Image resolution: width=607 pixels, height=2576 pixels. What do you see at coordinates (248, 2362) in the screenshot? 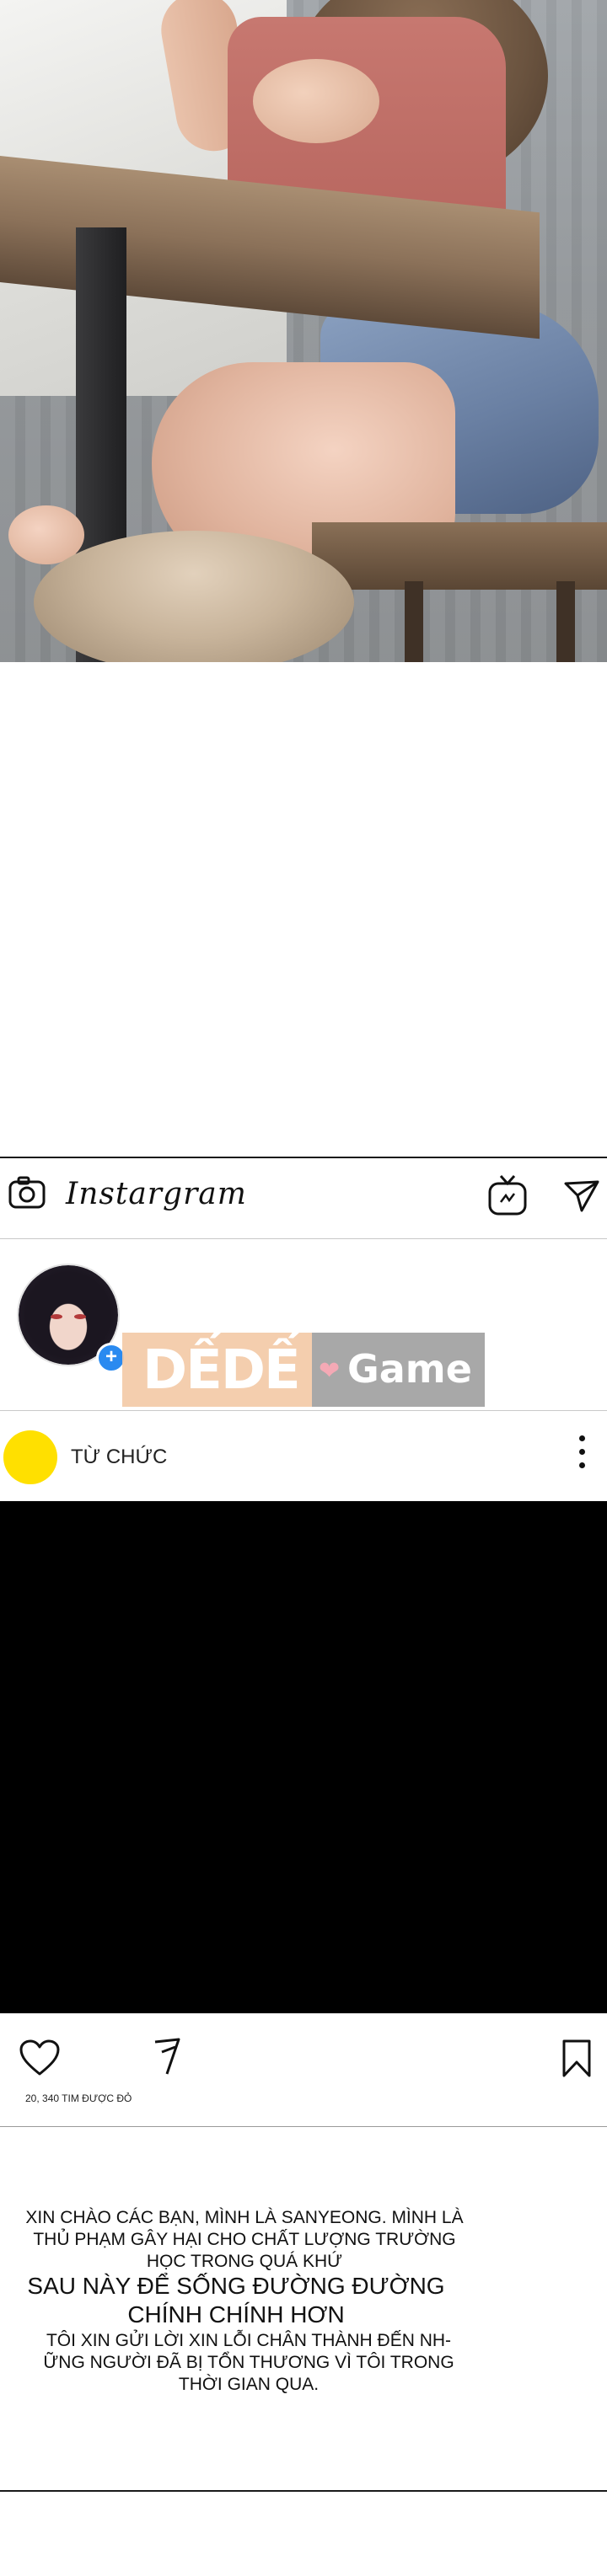
I see `caption-line: ỮNG NGƯỜI ĐÃ BỊ TỔN THƯƠNG VÌ TÔI TRONG` at bounding box center [248, 2362].